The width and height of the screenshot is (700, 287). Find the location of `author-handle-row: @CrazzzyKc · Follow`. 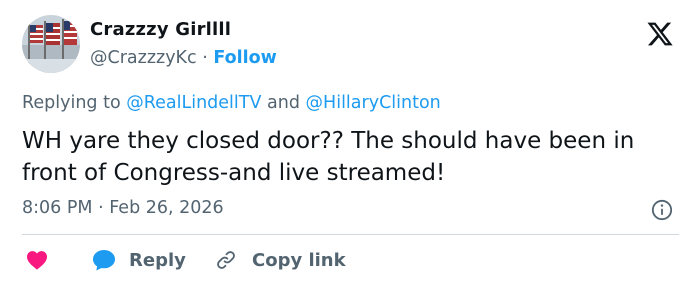

author-handle-row: @CrazzzyKc · Follow is located at coordinates (183, 58).